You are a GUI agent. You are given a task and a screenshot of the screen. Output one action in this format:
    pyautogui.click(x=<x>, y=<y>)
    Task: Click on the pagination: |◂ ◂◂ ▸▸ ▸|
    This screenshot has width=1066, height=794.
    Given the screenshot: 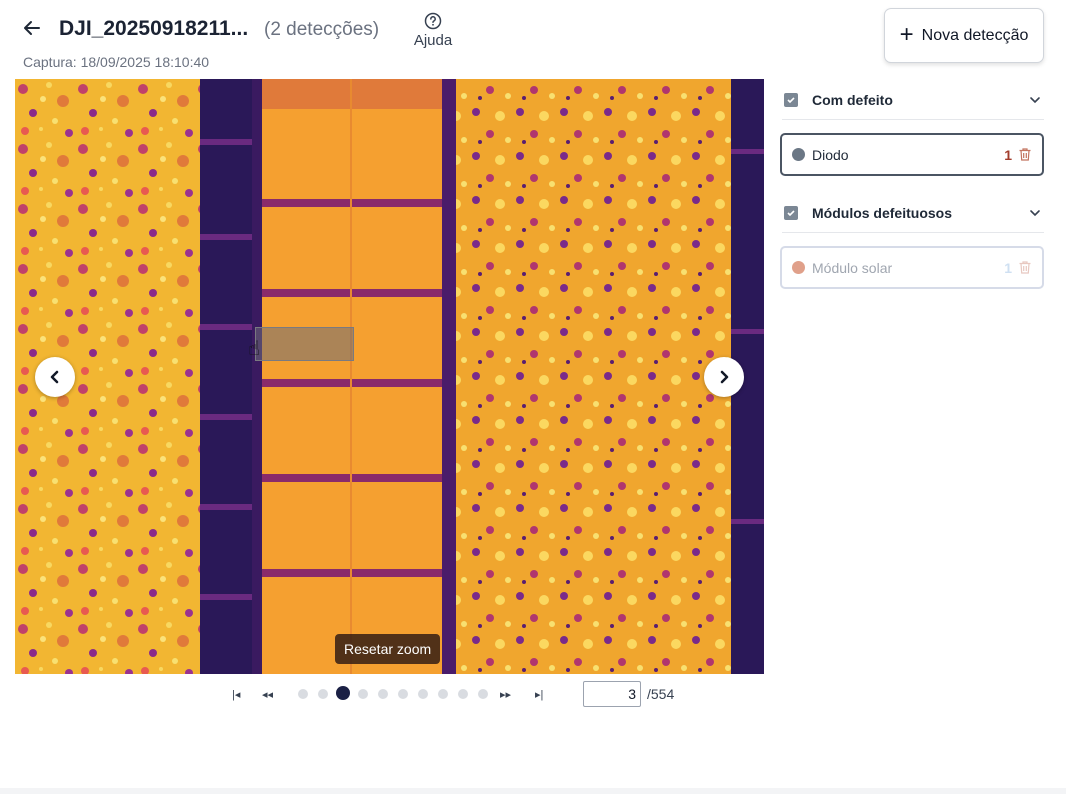 What is the action you would take?
    pyautogui.click(x=395, y=694)
    